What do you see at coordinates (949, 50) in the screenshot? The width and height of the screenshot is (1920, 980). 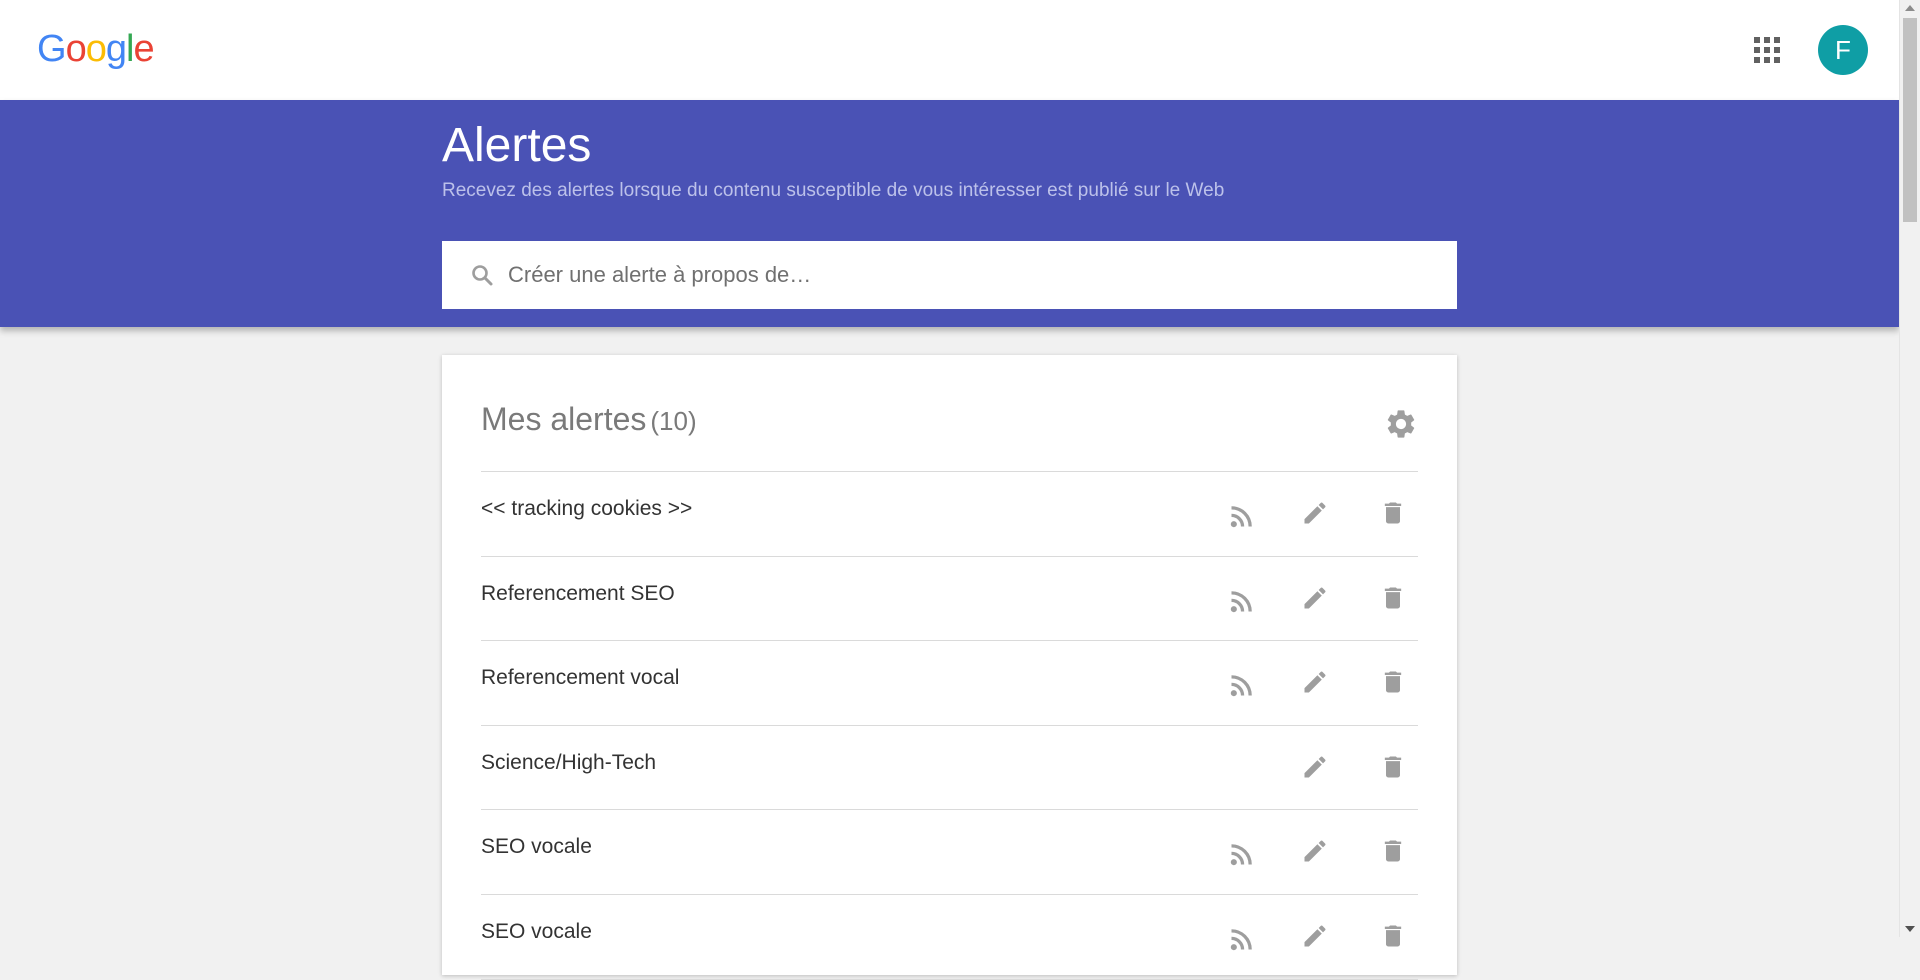 I see `top-bar: Google F` at bounding box center [949, 50].